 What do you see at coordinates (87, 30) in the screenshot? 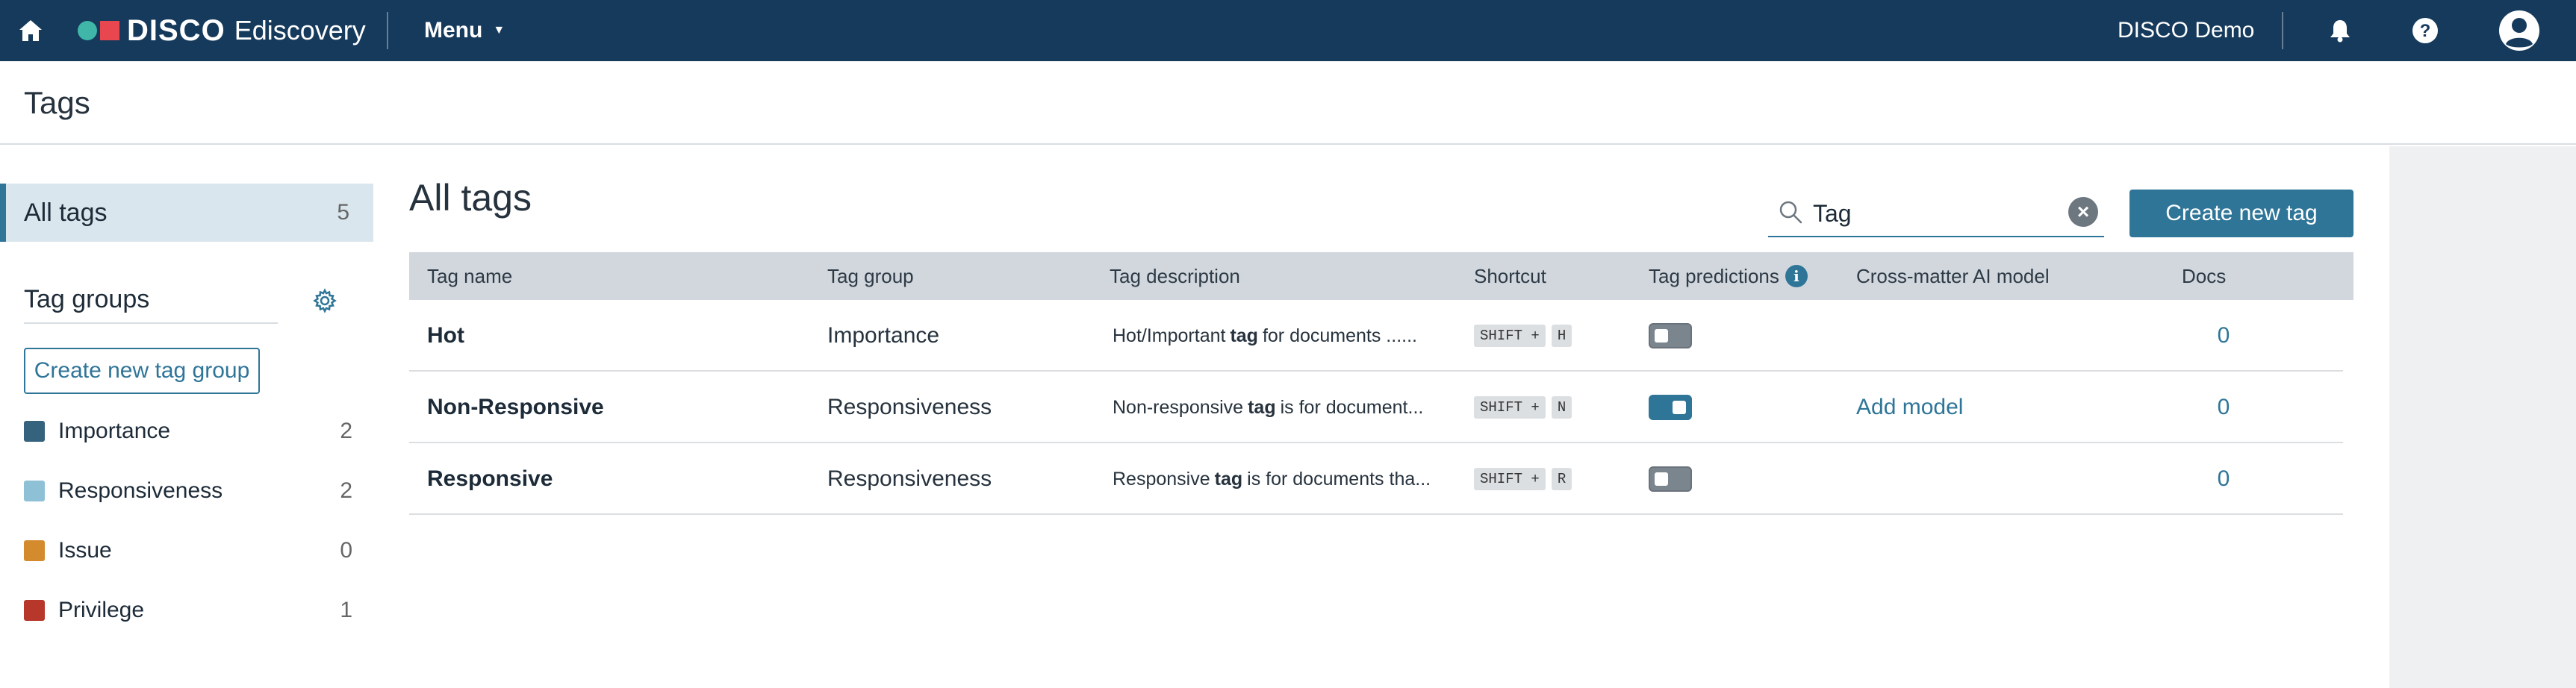
I see `logo-dot-icon` at bounding box center [87, 30].